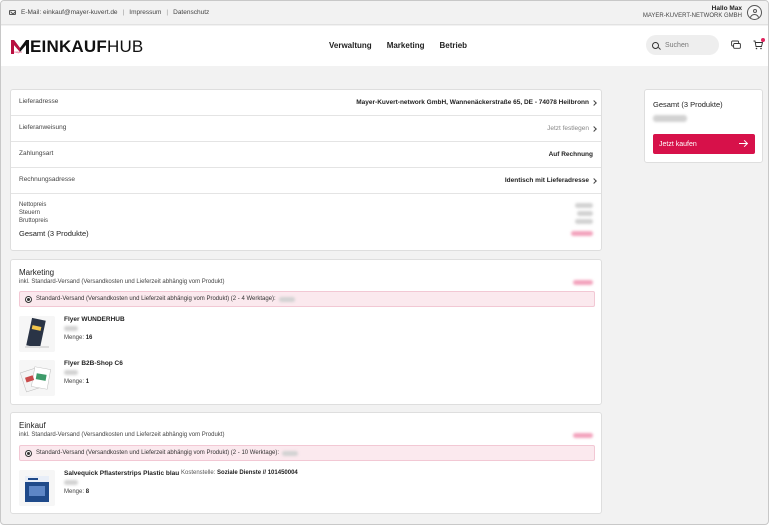 This screenshot has width=769, height=525. Describe the element at coordinates (69, 12) in the screenshot. I see `email-link: E-Mail: einkauf@mayer-kuvert.de` at that location.